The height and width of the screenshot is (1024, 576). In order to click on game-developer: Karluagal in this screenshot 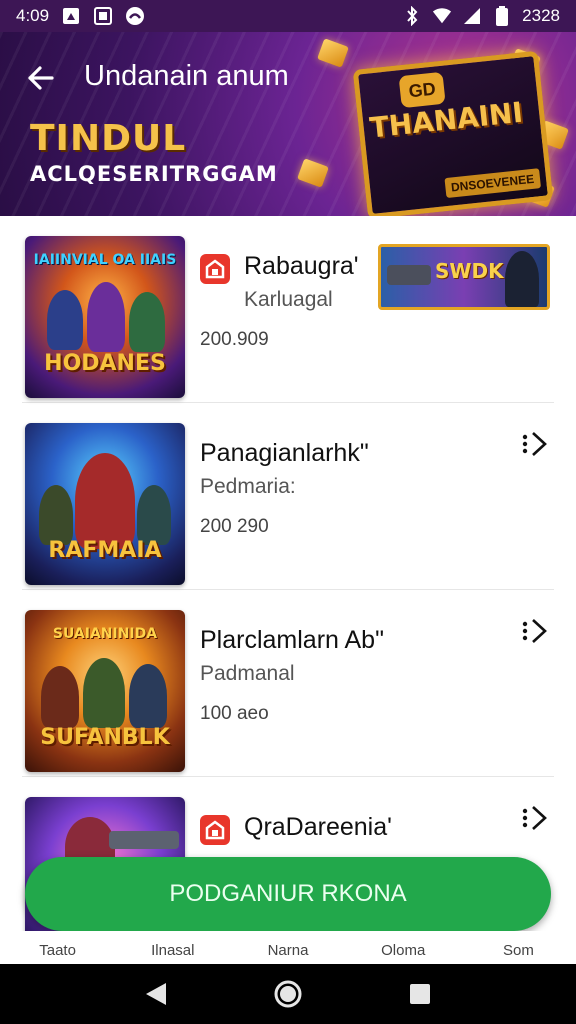, I will do `click(288, 299)`.